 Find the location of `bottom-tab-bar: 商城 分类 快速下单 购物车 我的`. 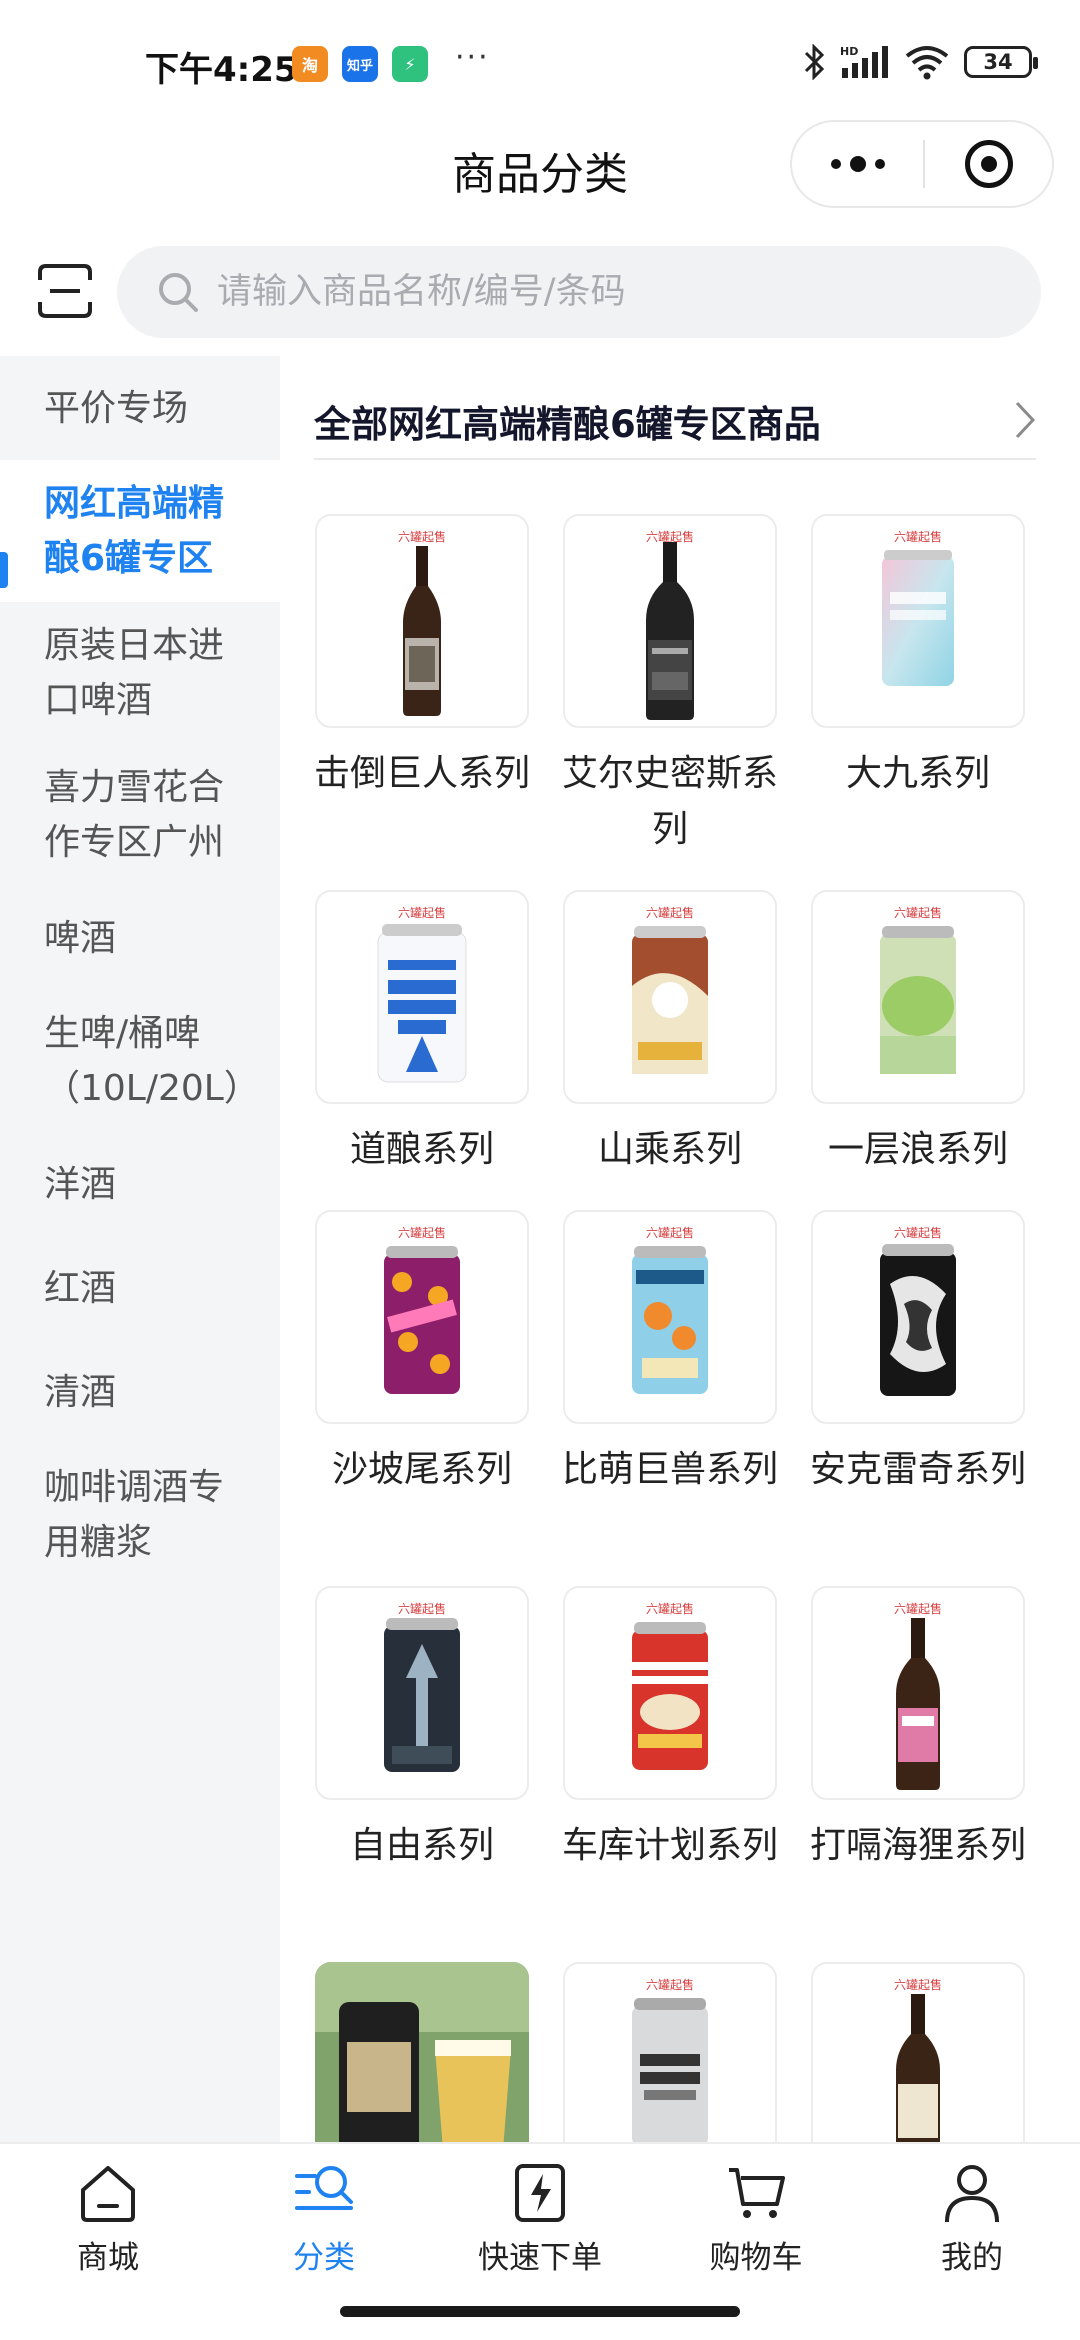

bottom-tab-bar: 商城 分类 快速下单 购物车 我的 is located at coordinates (540, 2217).